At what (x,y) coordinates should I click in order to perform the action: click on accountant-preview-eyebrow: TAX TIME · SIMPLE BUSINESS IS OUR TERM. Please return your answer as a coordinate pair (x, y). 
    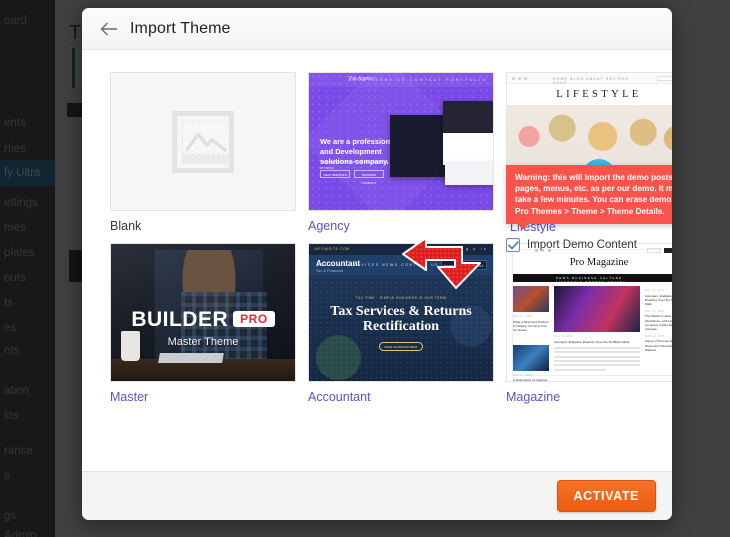
    Looking at the image, I should click on (401, 298).